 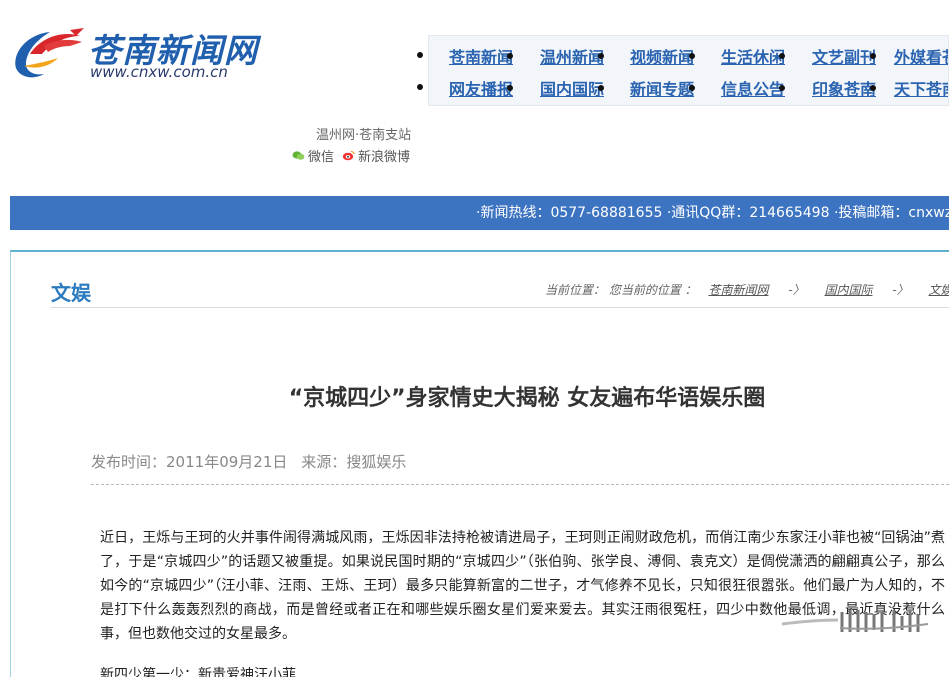 I want to click on source-label: 来源：, so click(x=324, y=462).